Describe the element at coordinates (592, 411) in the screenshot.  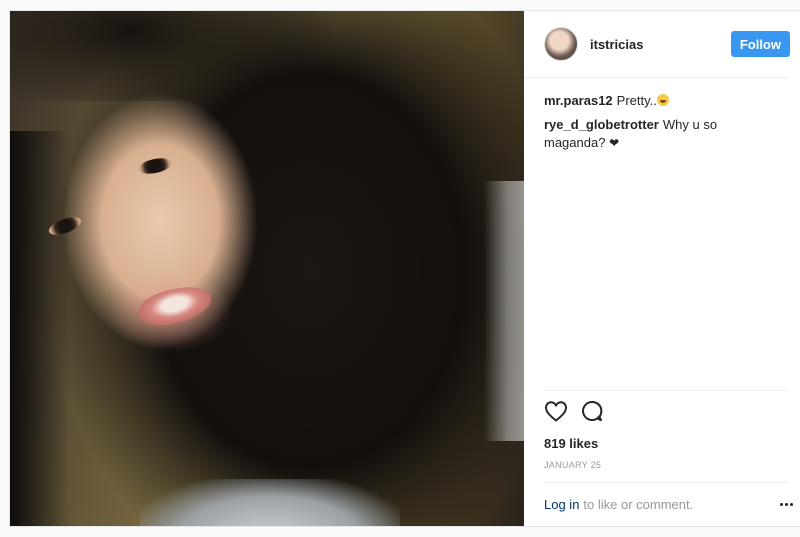
I see `comment-icon` at that location.